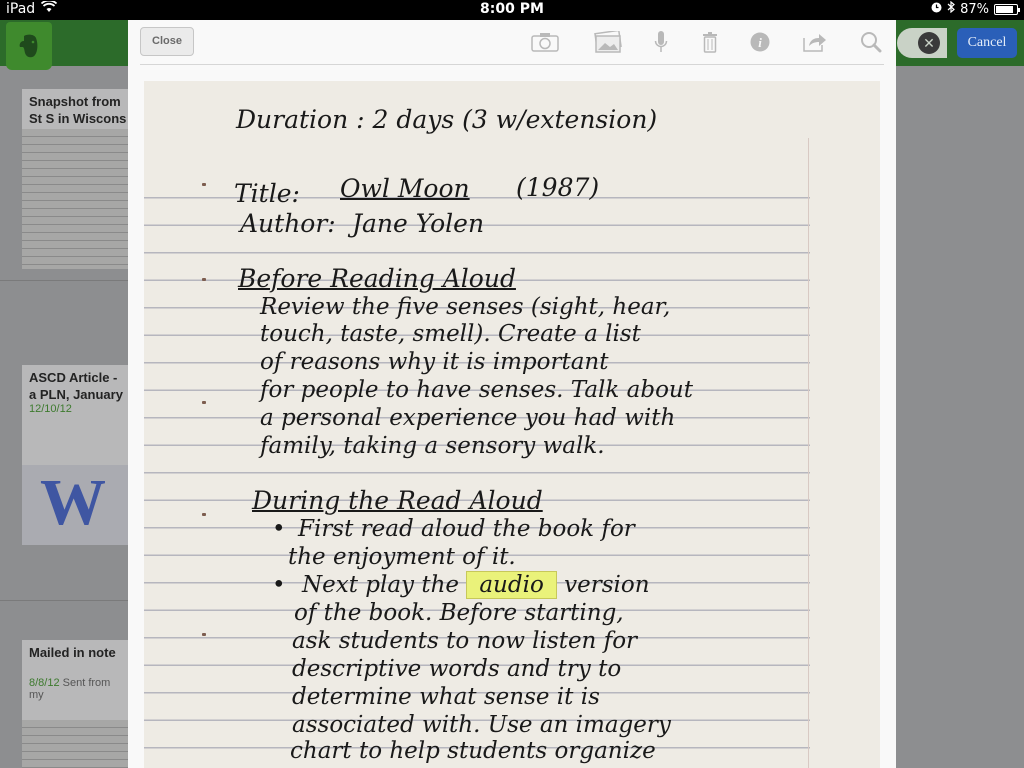 The width and height of the screenshot is (1024, 768). What do you see at coordinates (78, 110) in the screenshot?
I see `note-title: Snapshot from St S in Wiscons` at bounding box center [78, 110].